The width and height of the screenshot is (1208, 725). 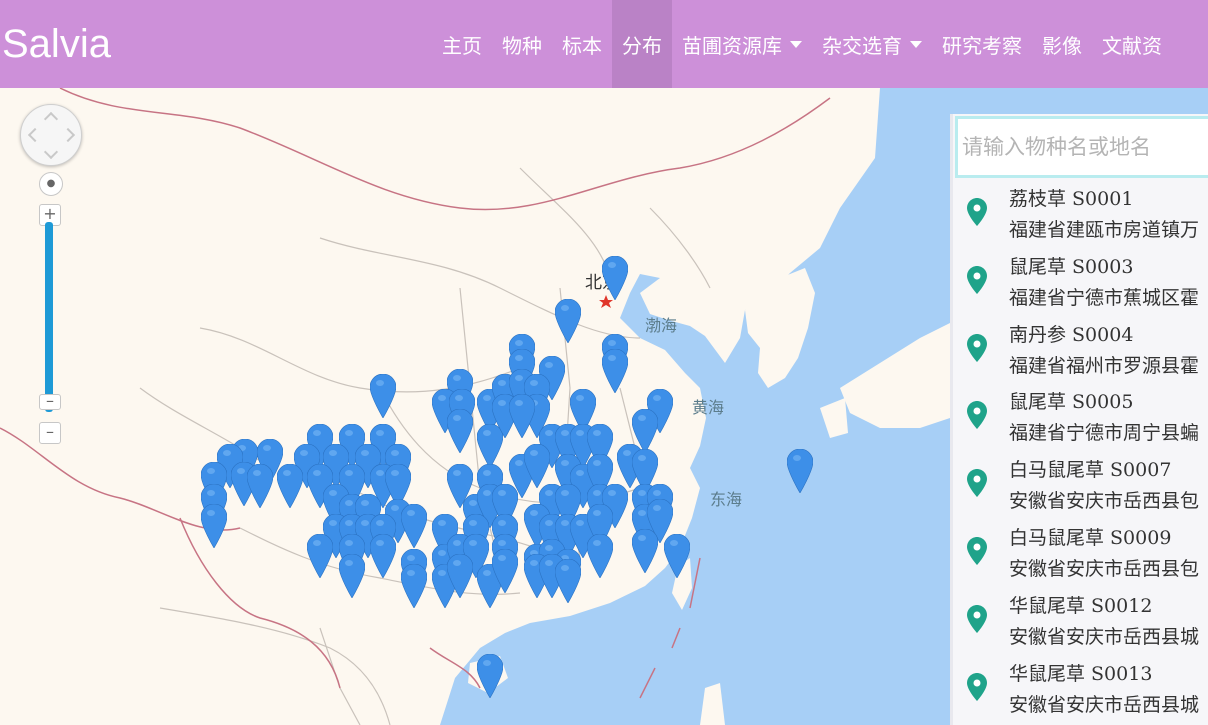 I want to click on label-bohai: 渤海, so click(x=661, y=325).